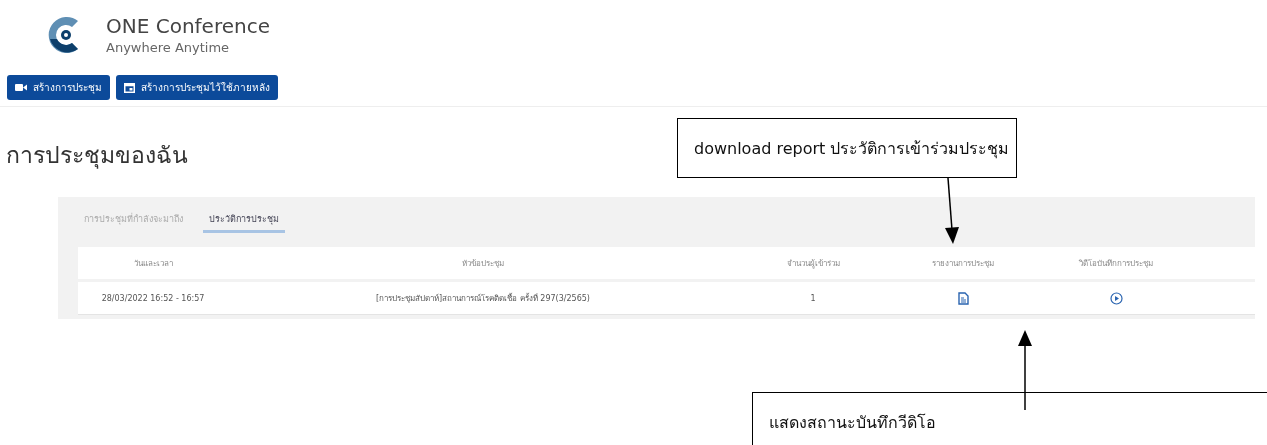 The height and width of the screenshot is (445, 1267). What do you see at coordinates (813, 263) in the screenshot?
I see `column-header: จำนวนผู้เข้าร่วม` at bounding box center [813, 263].